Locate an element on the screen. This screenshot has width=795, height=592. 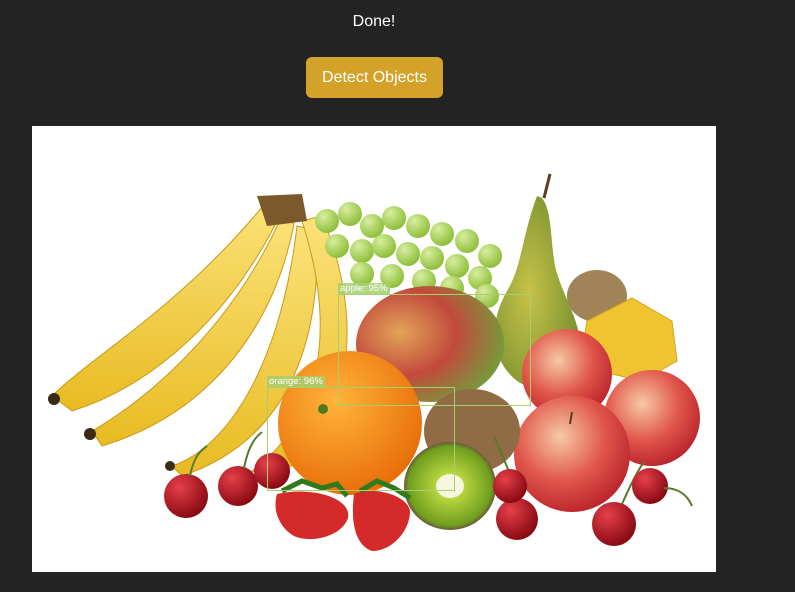
detection-box-orange: orange: 96% is located at coordinates (361, 433).